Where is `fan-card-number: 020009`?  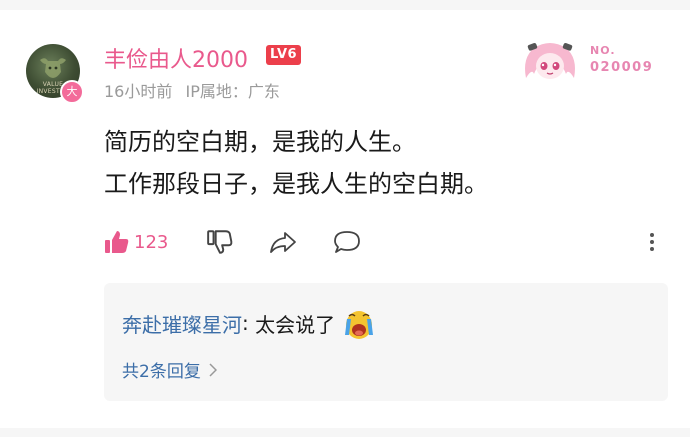 fan-card-number: 020009 is located at coordinates (622, 67).